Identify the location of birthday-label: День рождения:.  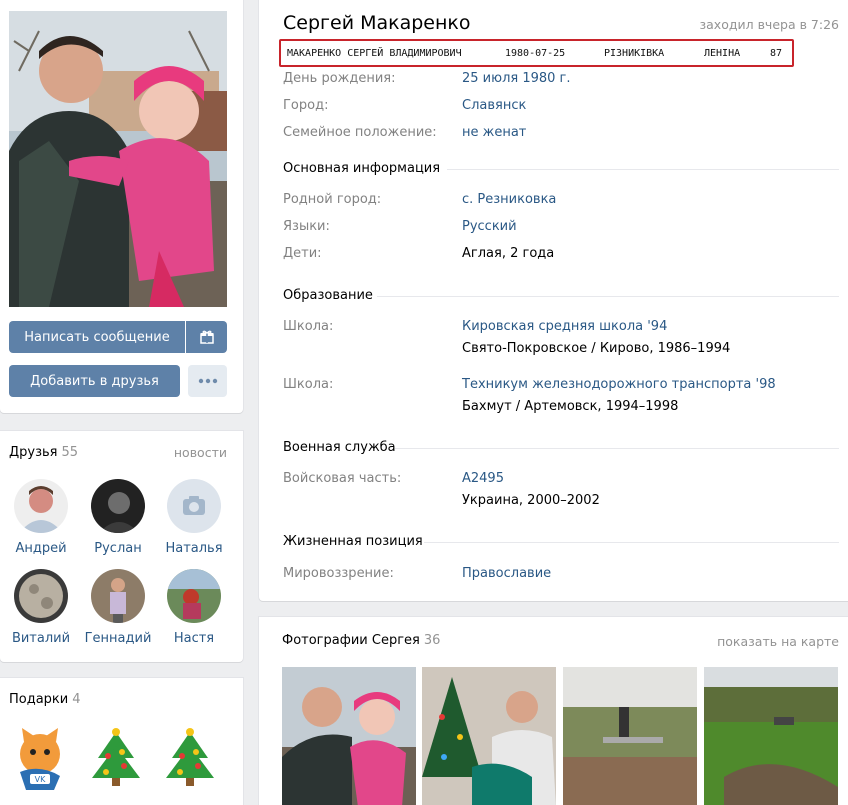
(339, 78).